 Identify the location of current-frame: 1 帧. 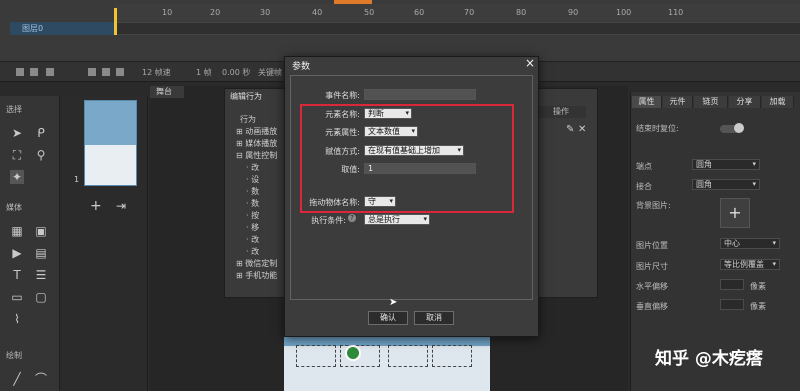
(204, 72).